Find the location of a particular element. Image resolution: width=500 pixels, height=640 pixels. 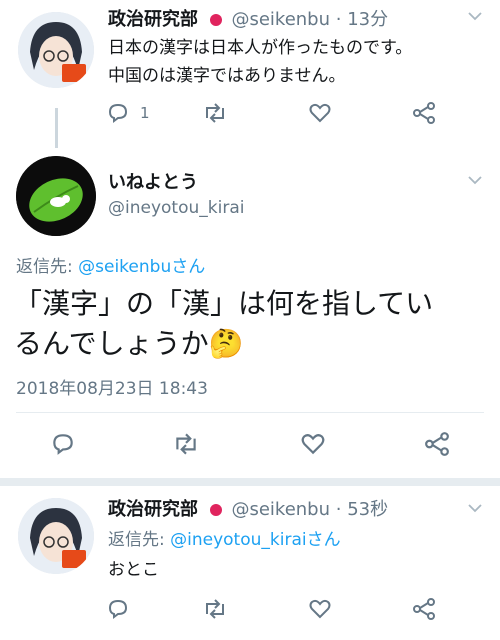

tweet-text-line-1: 「漢字」の「漢」は何を指してい is located at coordinates (224, 303).